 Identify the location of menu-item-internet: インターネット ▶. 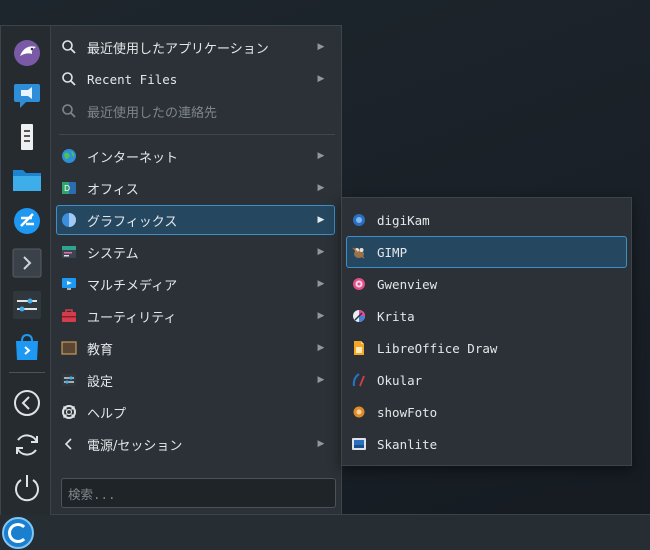
(195, 156).